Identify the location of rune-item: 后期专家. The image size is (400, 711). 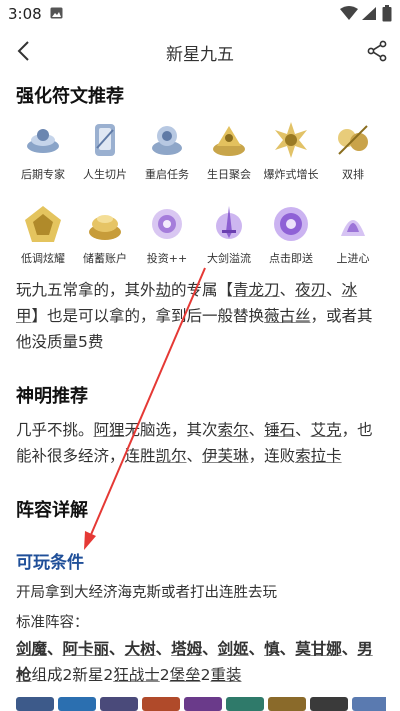
(43, 150).